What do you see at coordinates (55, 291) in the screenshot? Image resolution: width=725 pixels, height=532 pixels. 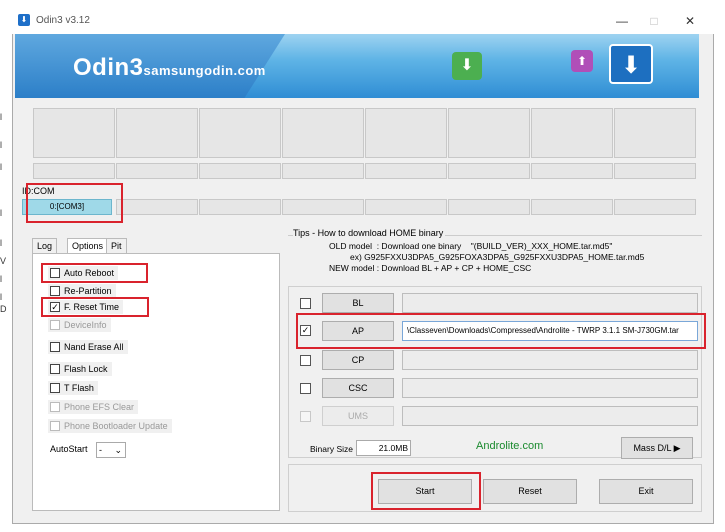 I see `re-partition-checkbox` at bounding box center [55, 291].